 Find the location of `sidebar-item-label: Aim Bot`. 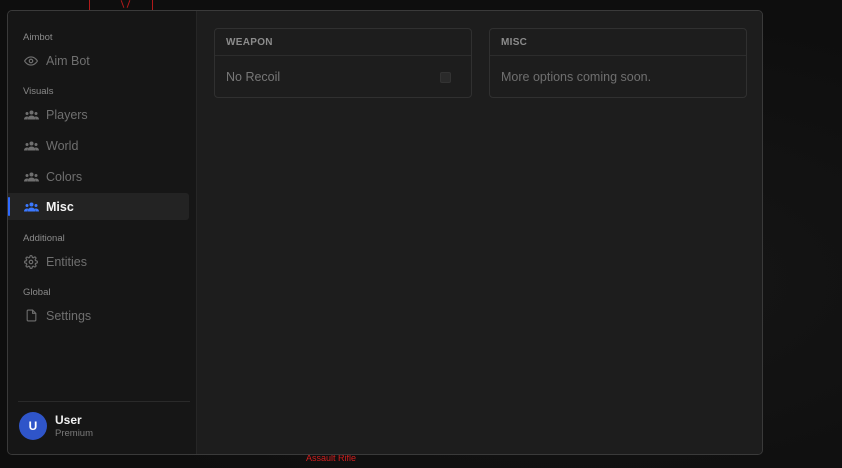

sidebar-item-label: Aim Bot is located at coordinates (68, 60).